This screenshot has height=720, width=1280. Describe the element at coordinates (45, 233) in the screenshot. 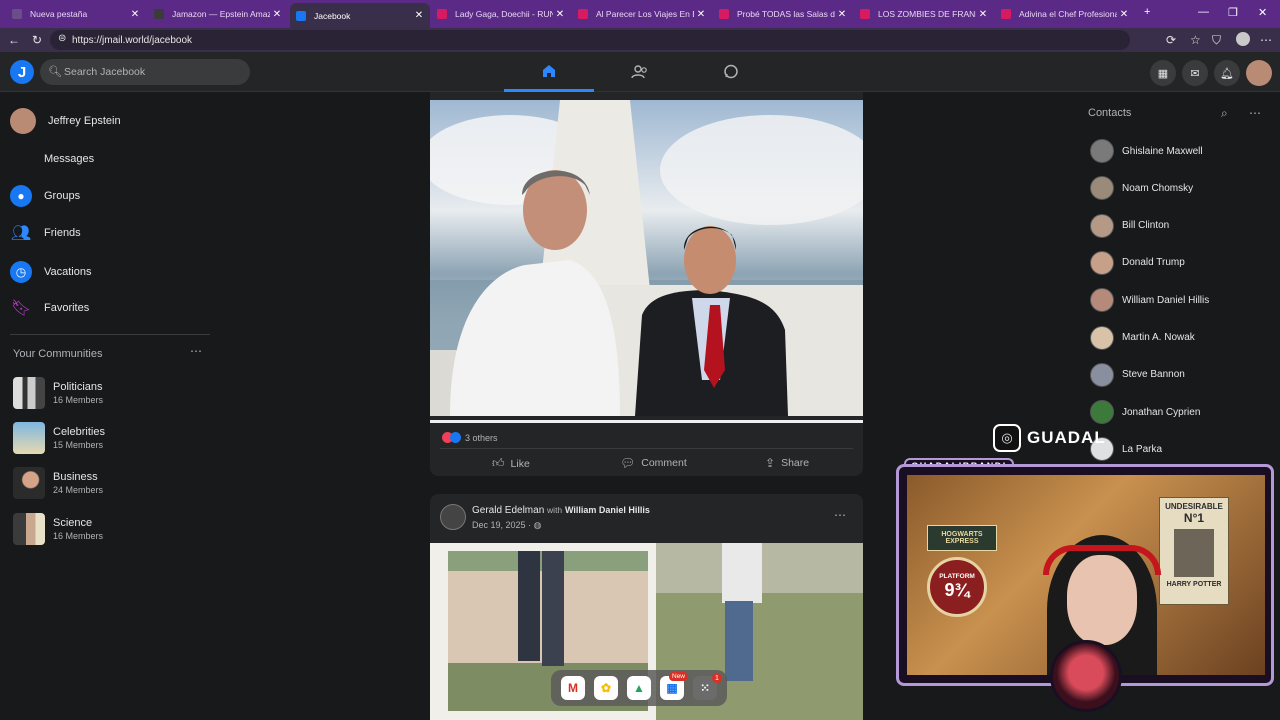

I see `sidebar-item-friends: 👥︎ Friends` at that location.